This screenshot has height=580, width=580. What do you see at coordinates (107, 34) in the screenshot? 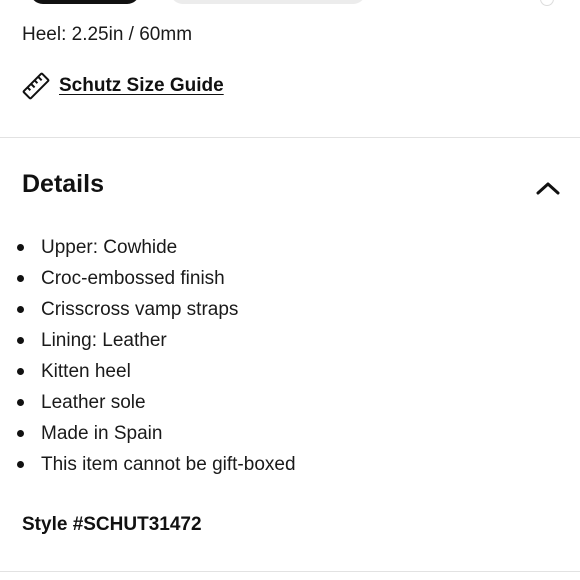
I see `heel-height-text: Heel: 2.25in / 60mm` at bounding box center [107, 34].